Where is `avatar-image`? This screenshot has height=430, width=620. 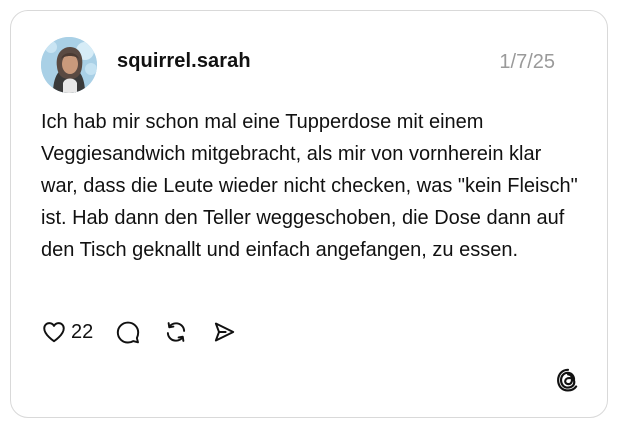
avatar-image is located at coordinates (69, 65).